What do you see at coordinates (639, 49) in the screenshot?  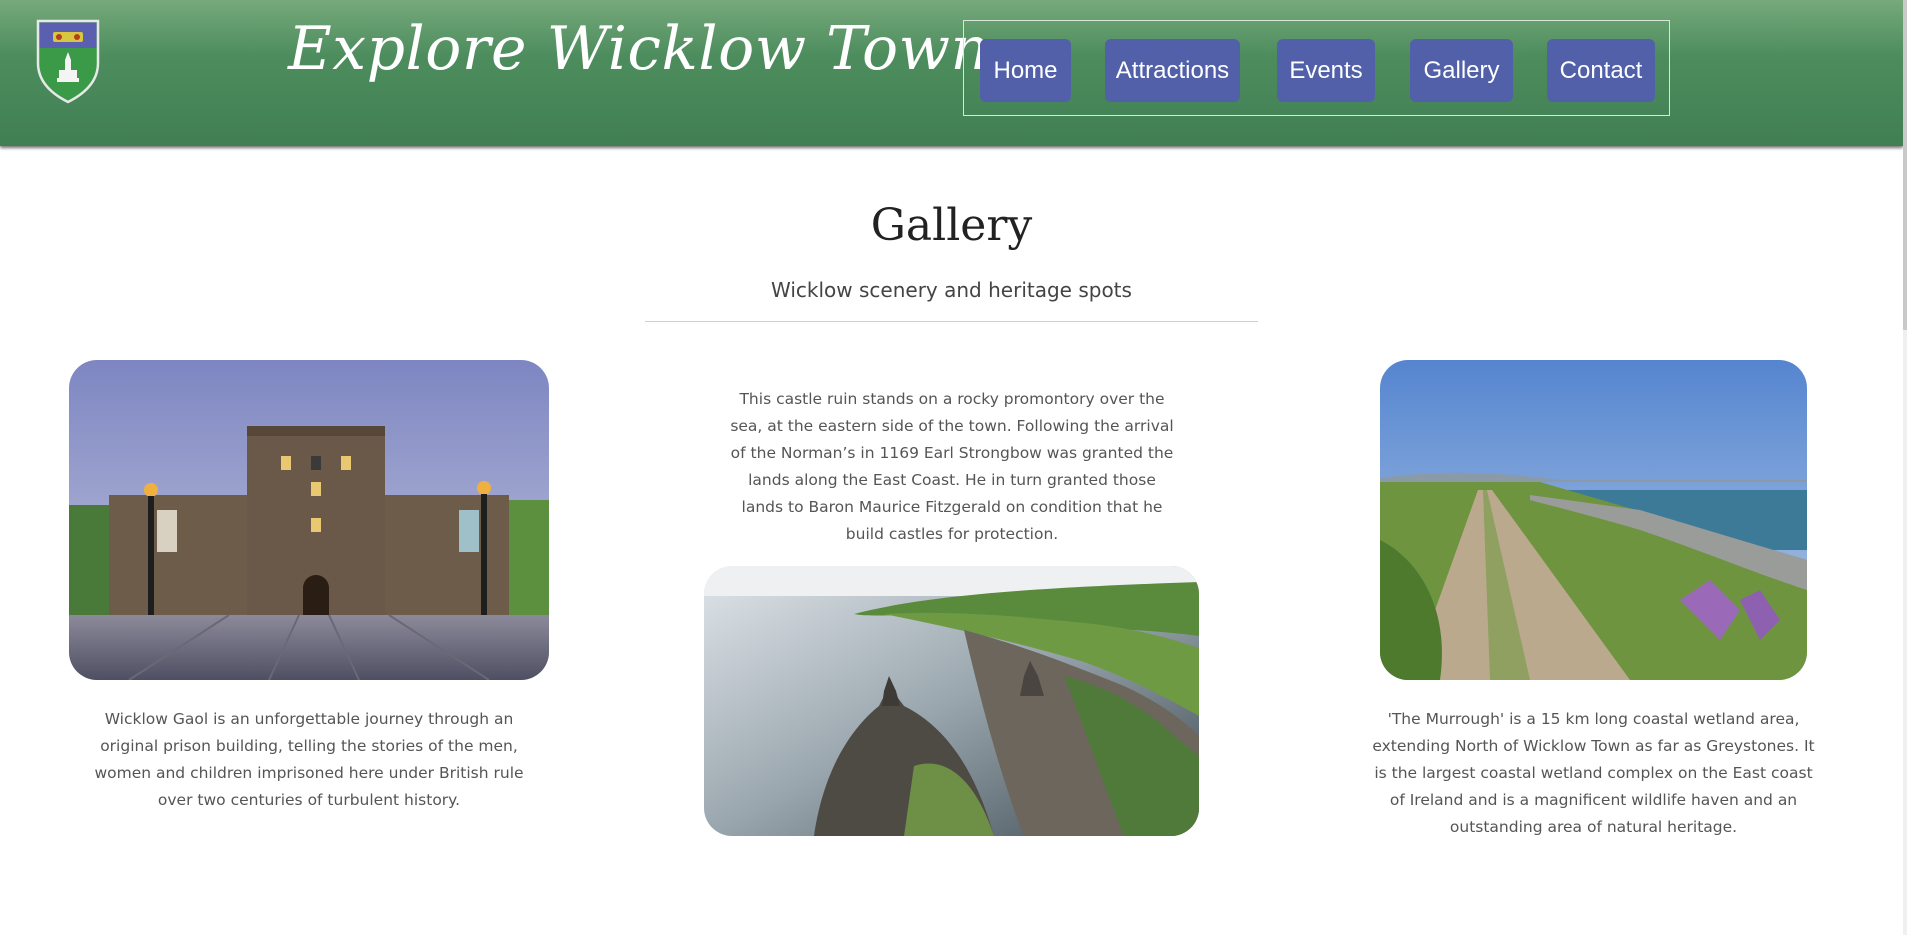 I see `site-title: Explore Wicklow Town` at bounding box center [639, 49].